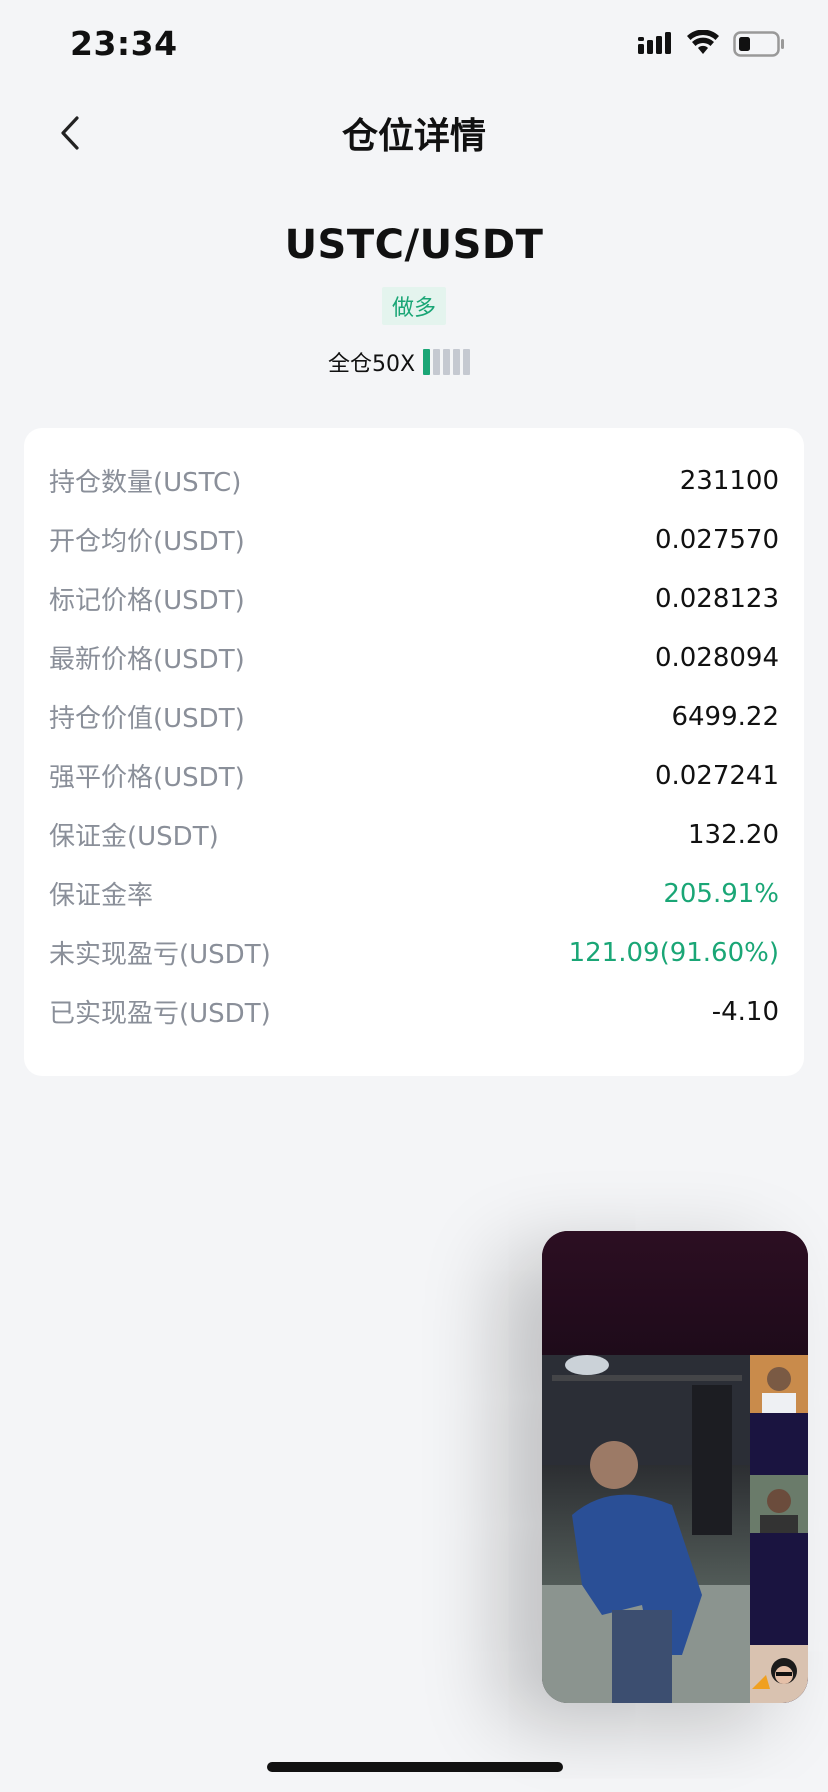  I want to click on video-header-area, so click(675, 1293).